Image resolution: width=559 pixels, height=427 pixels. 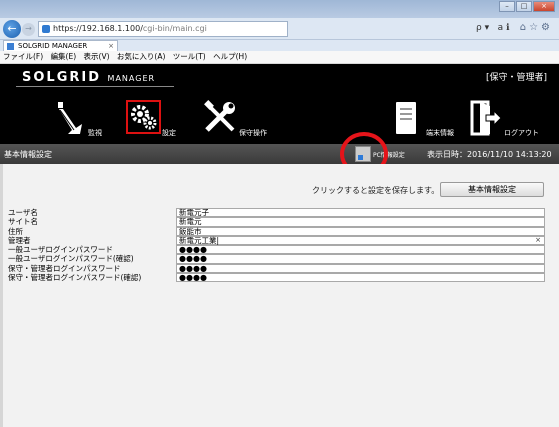 What do you see at coordinates (360, 278) in the screenshot?
I see `admin-password-confirm-field: ●●●●` at bounding box center [360, 278].